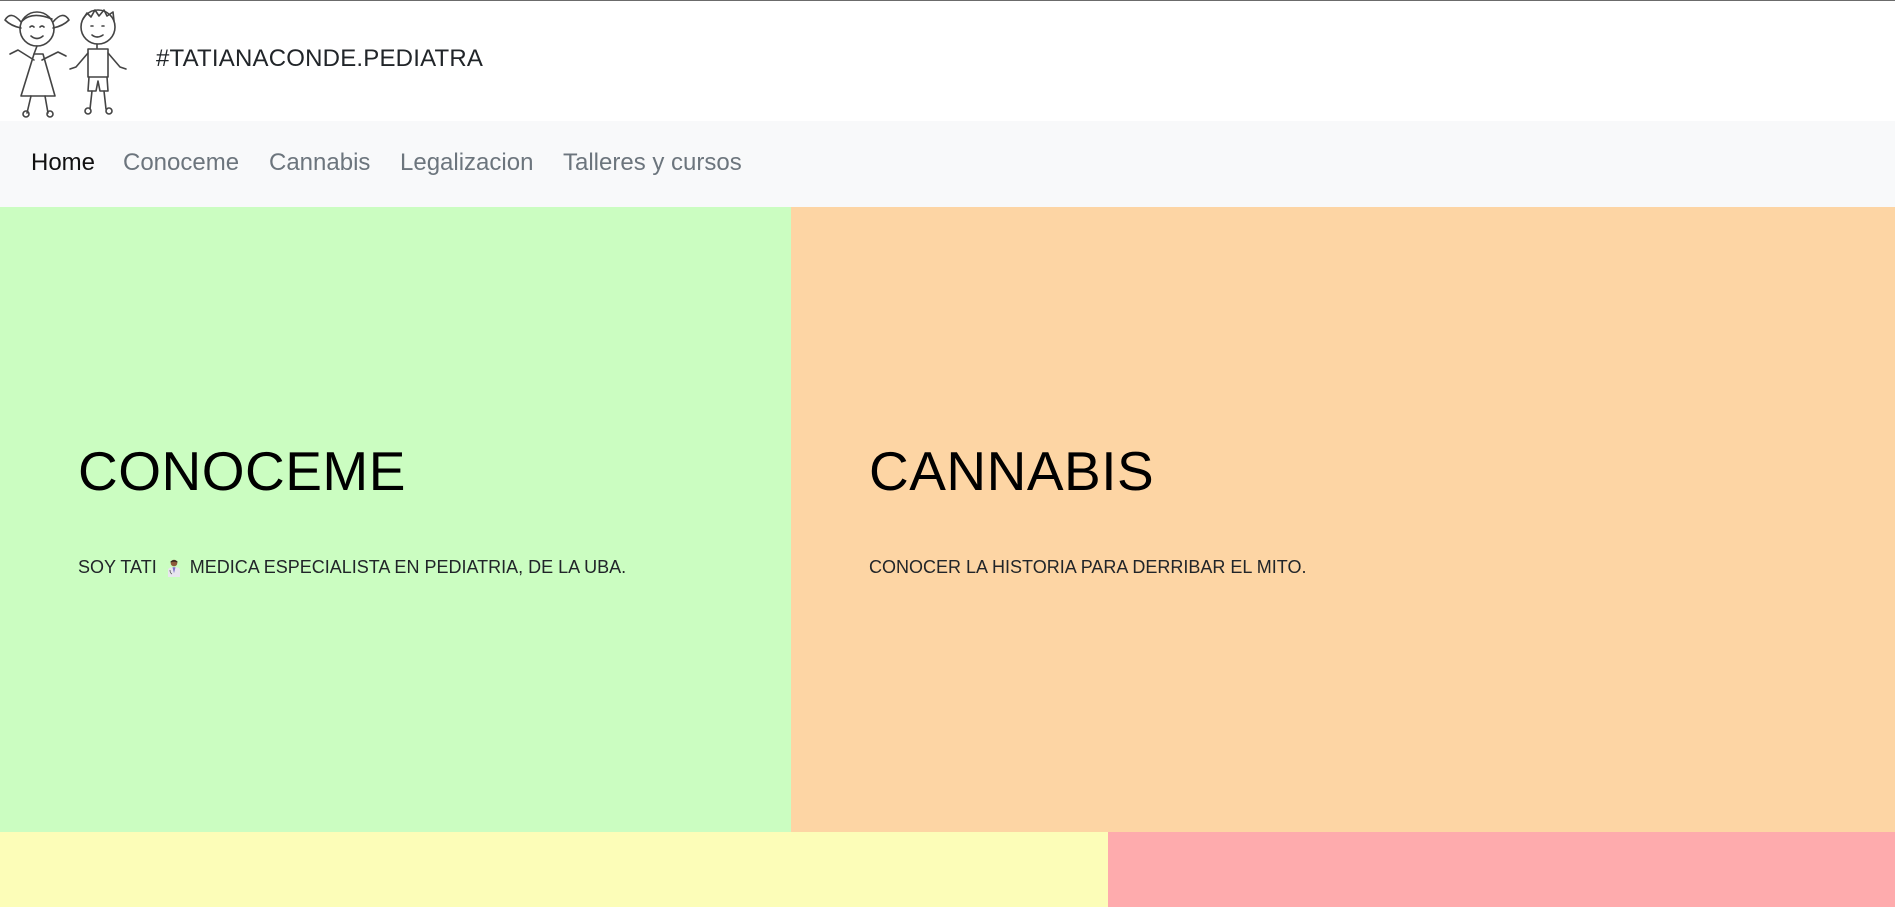  I want to click on nav-home: Home, so click(63, 163).